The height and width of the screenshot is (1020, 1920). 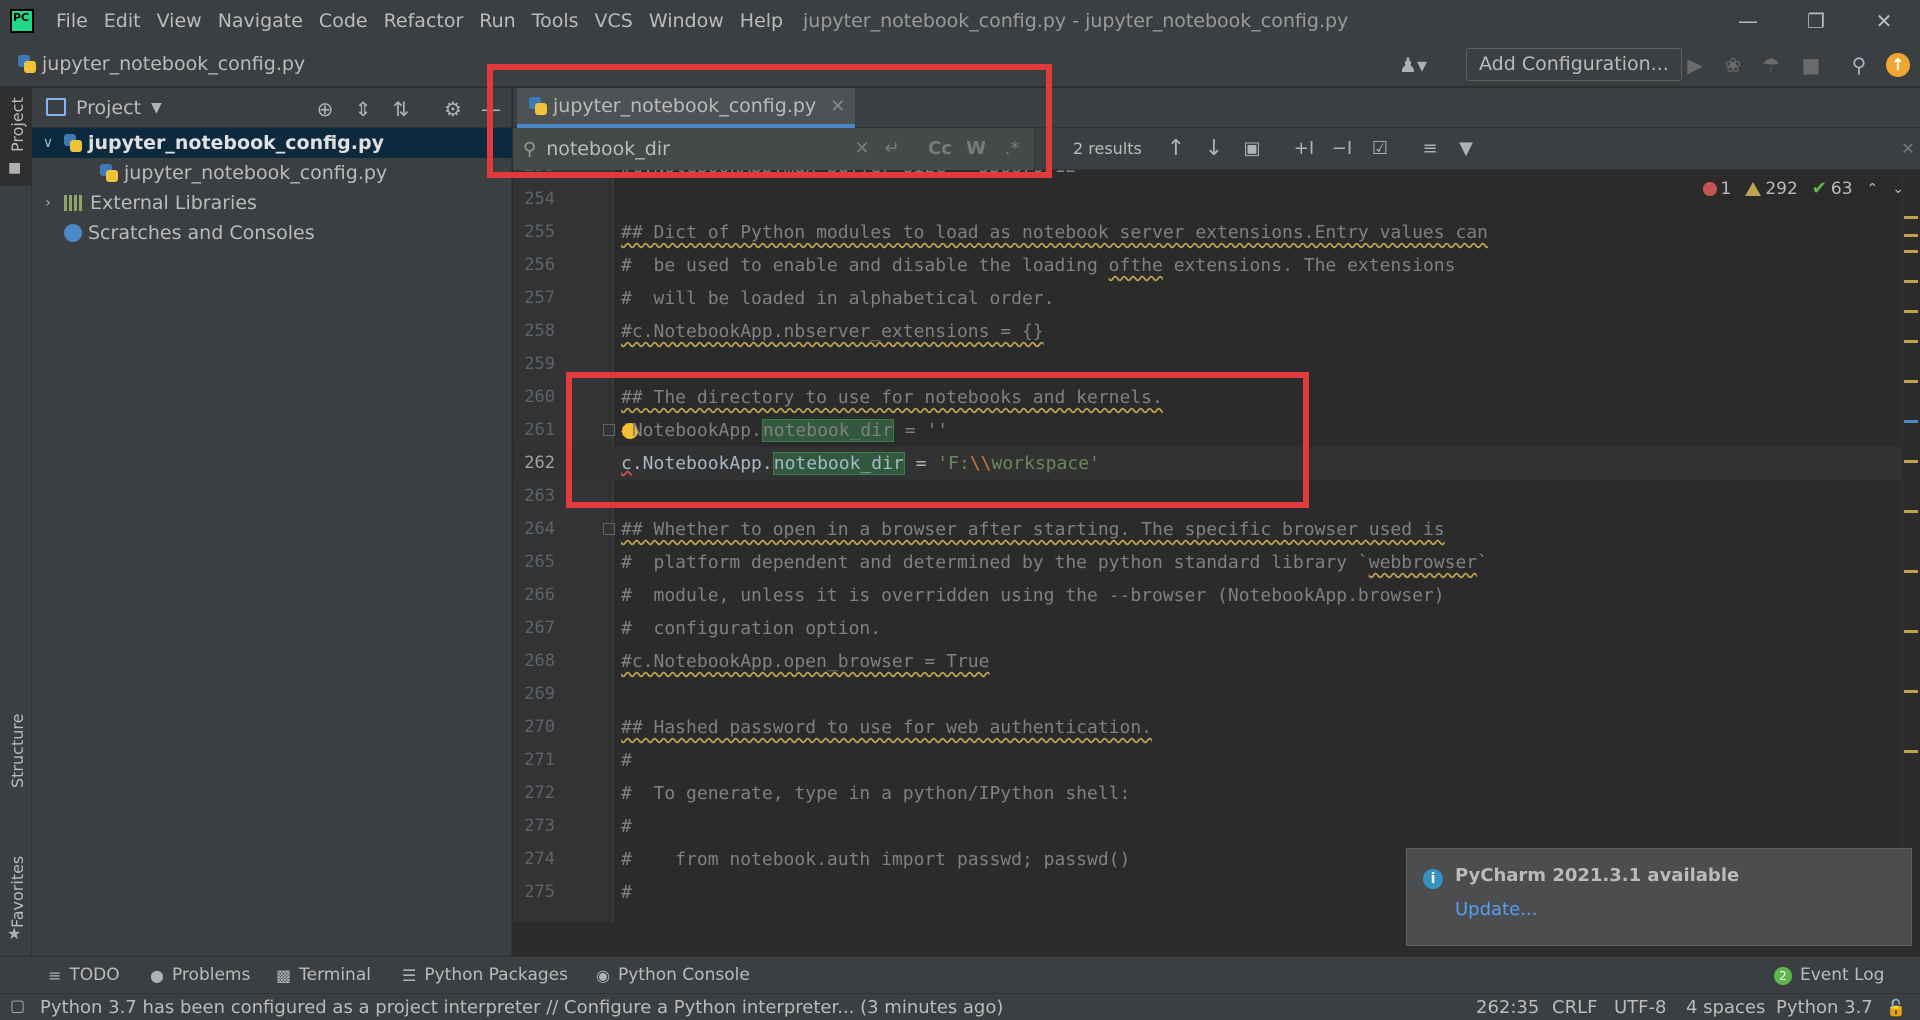 What do you see at coordinates (686, 21) in the screenshot?
I see `menu-window: Window` at bounding box center [686, 21].